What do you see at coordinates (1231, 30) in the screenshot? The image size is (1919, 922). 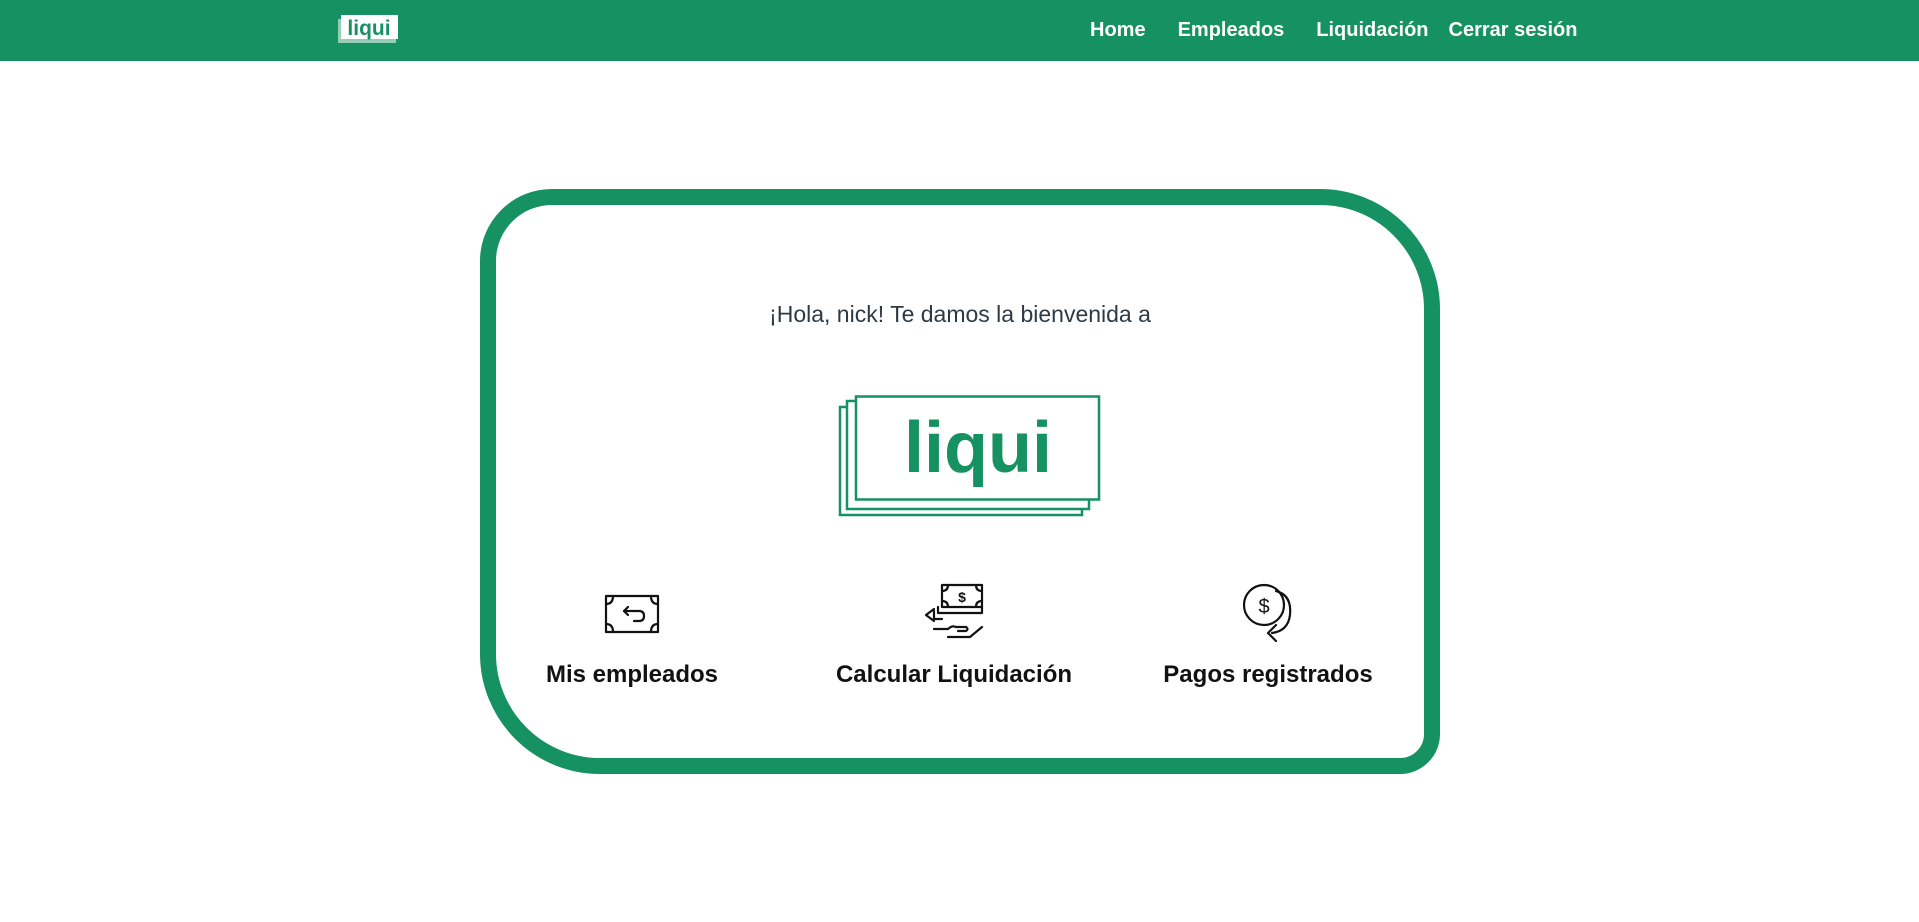 I see `nav-link-empleados: Empleados` at bounding box center [1231, 30].